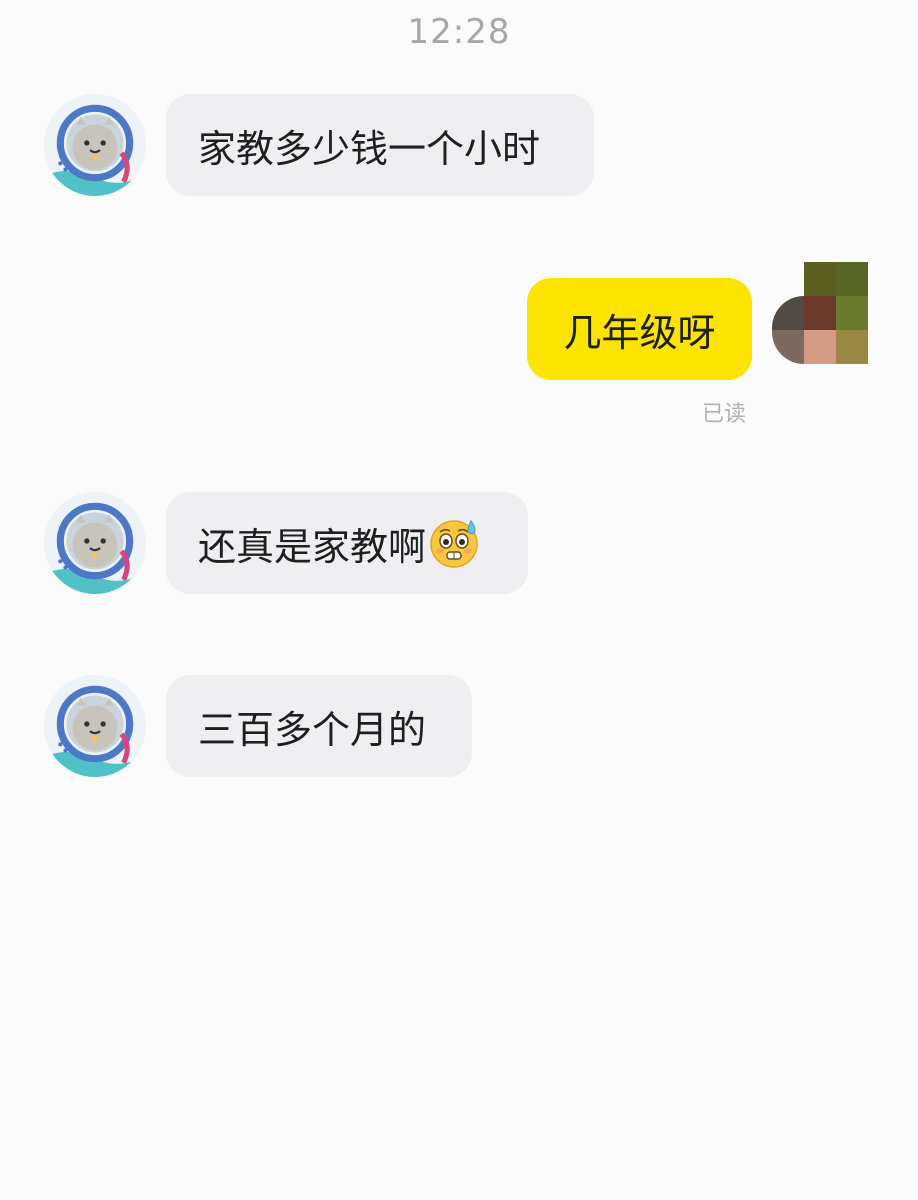 The height and width of the screenshot is (1200, 918). I want to click on message-text: 几年级呀, so click(639, 332).